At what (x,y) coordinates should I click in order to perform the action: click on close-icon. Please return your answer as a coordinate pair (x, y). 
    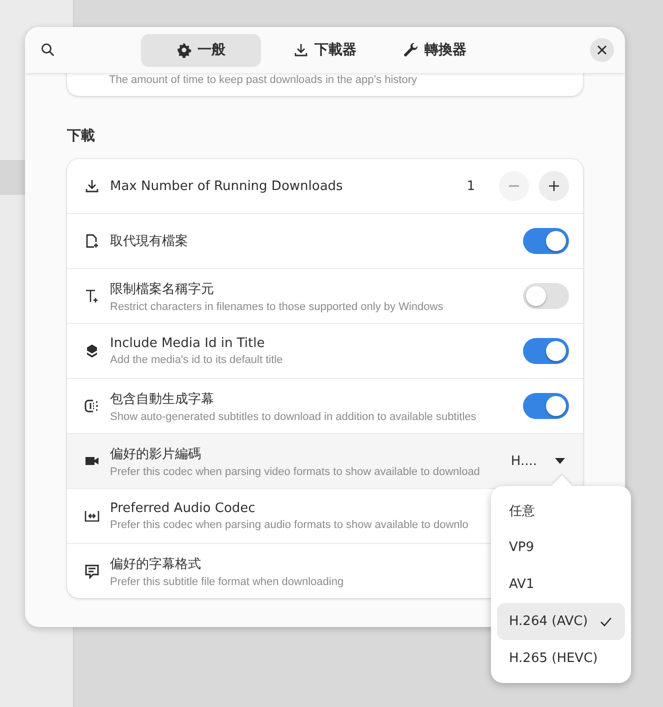
    Looking at the image, I should click on (602, 50).